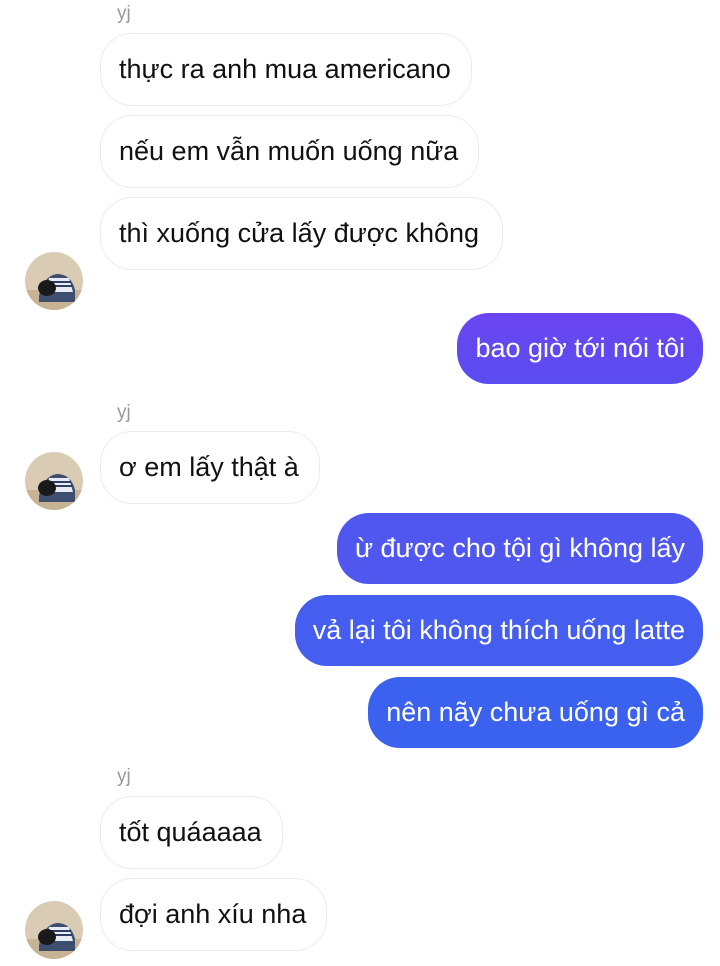 This screenshot has height=966, width=720. Describe the element at coordinates (214, 914) in the screenshot. I see `incoming-message-bubble: đợi anh xíu nha` at that location.